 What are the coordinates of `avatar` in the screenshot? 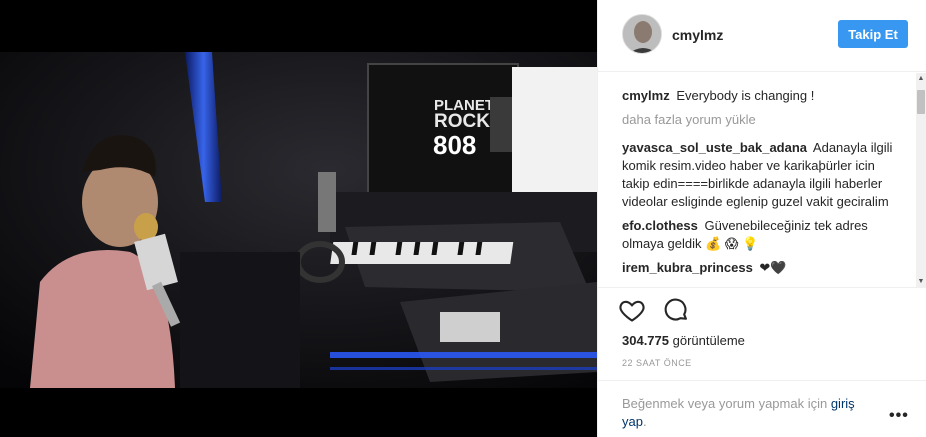 It's located at (642, 34).